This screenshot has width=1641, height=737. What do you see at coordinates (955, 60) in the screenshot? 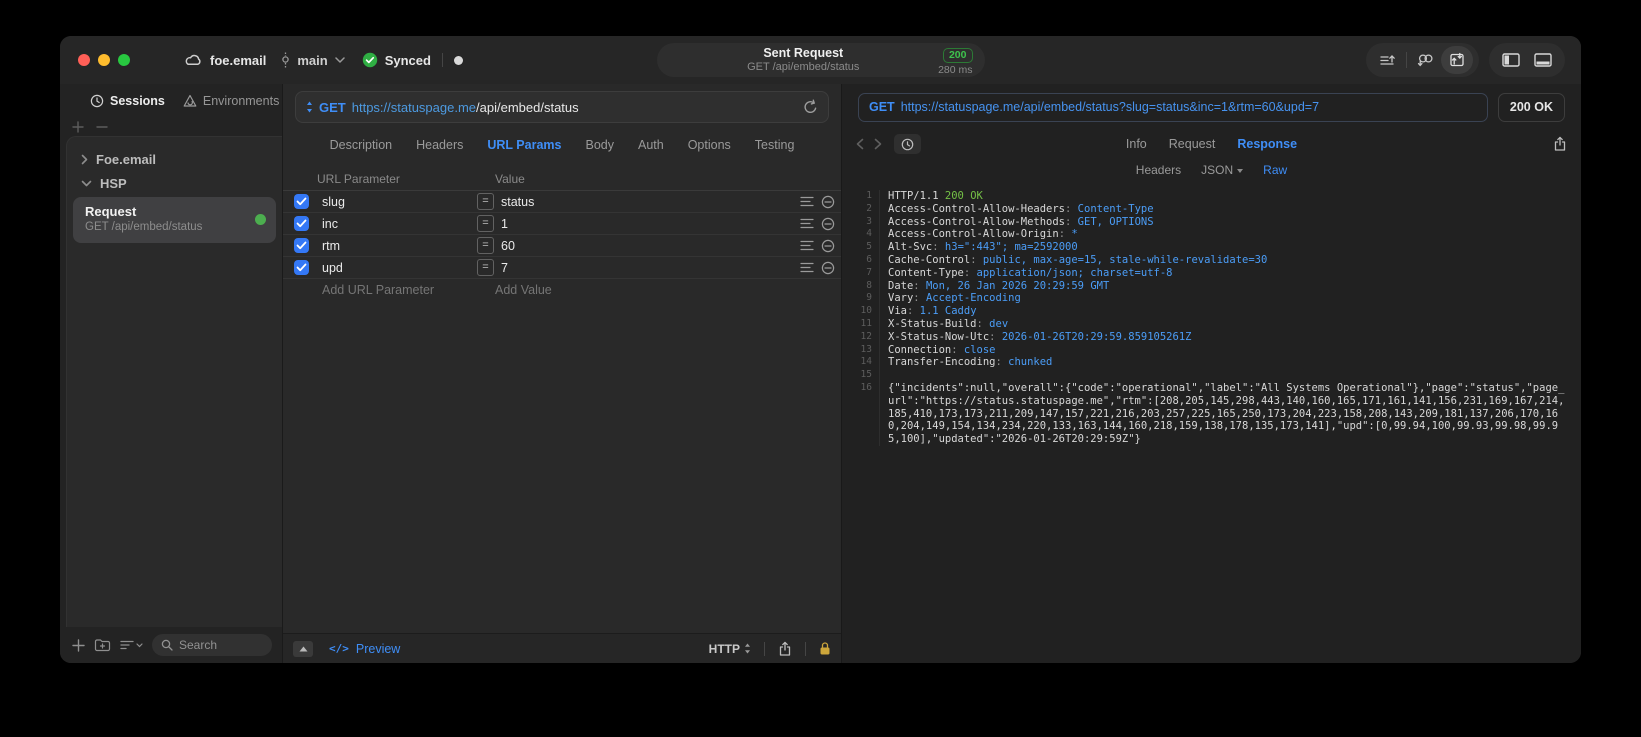
I see `sent-request-metrics: 200 280 ms` at bounding box center [955, 60].